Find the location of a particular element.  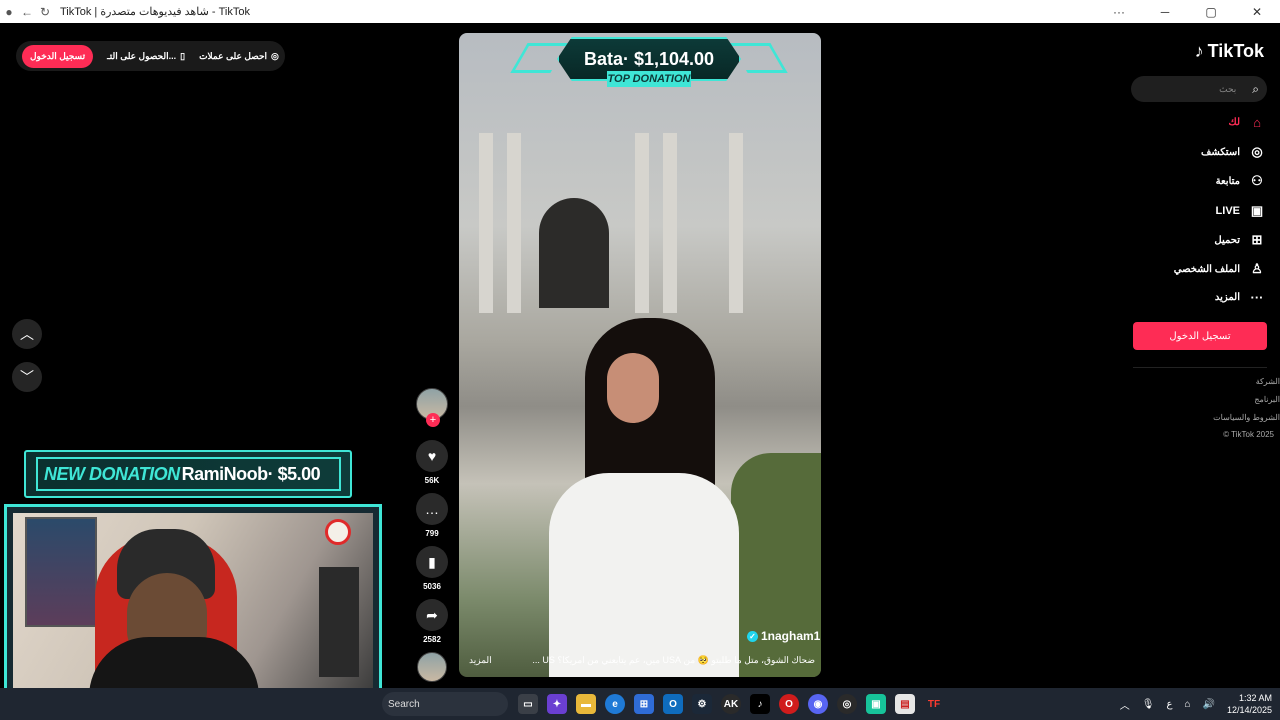

discord-icon: ◉ is located at coordinates (818, 704).